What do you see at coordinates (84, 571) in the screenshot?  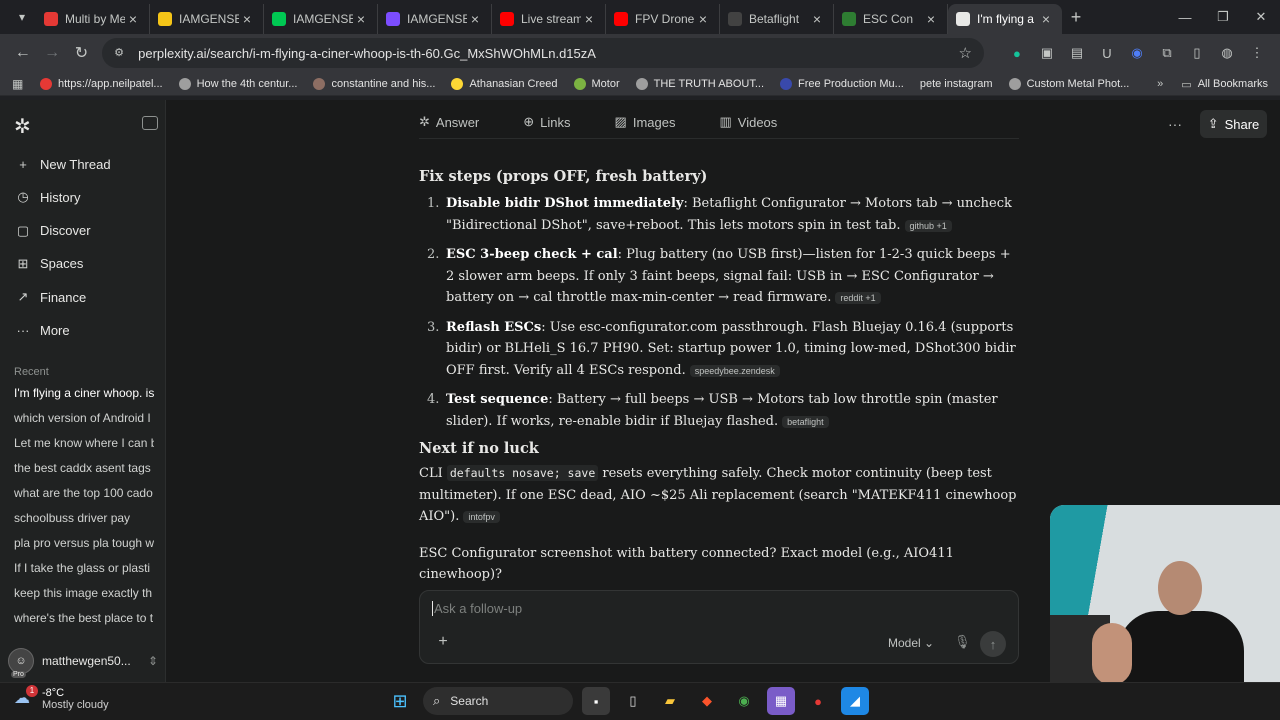 I see `recent-thread-item: If I take the glass or plasti` at bounding box center [84, 571].